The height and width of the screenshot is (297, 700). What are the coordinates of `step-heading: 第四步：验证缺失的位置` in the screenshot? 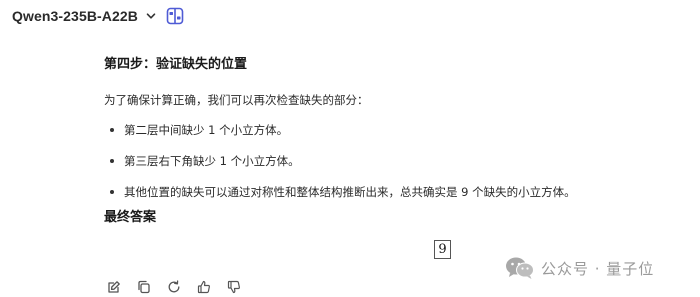 It's located at (176, 64).